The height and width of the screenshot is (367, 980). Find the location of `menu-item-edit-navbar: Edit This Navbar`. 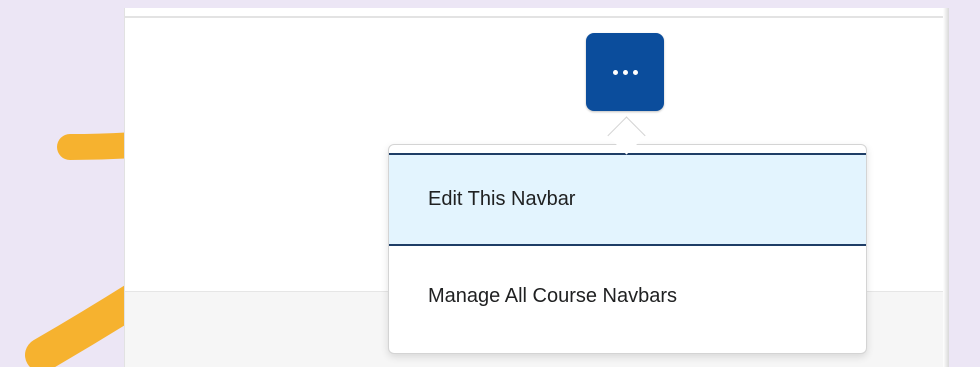

menu-item-edit-navbar: Edit This Navbar is located at coordinates (627, 199).